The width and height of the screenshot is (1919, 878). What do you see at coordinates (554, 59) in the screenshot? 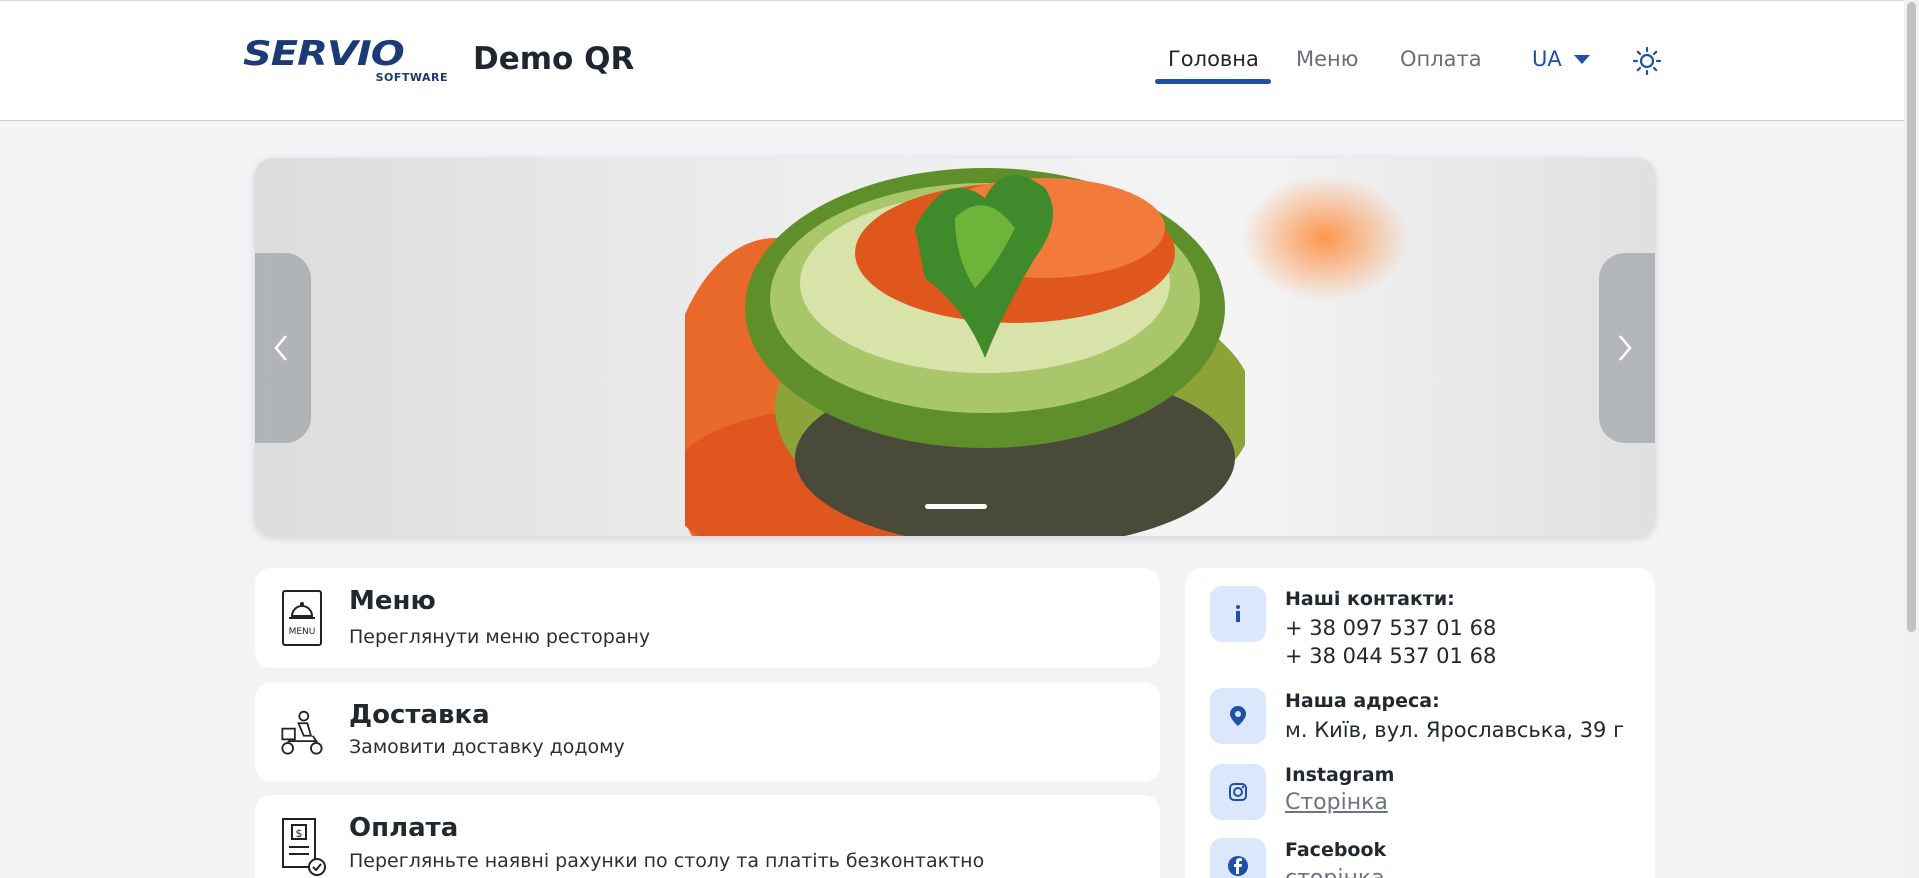
I see `app-title: Demo QR` at bounding box center [554, 59].